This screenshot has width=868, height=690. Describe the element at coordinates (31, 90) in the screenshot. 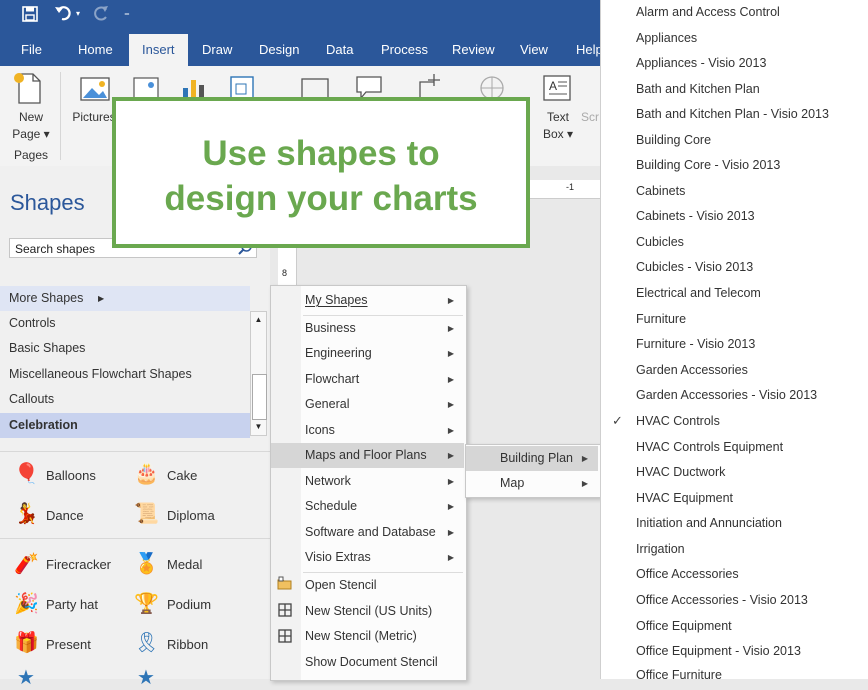

I see `new-page-icon` at that location.